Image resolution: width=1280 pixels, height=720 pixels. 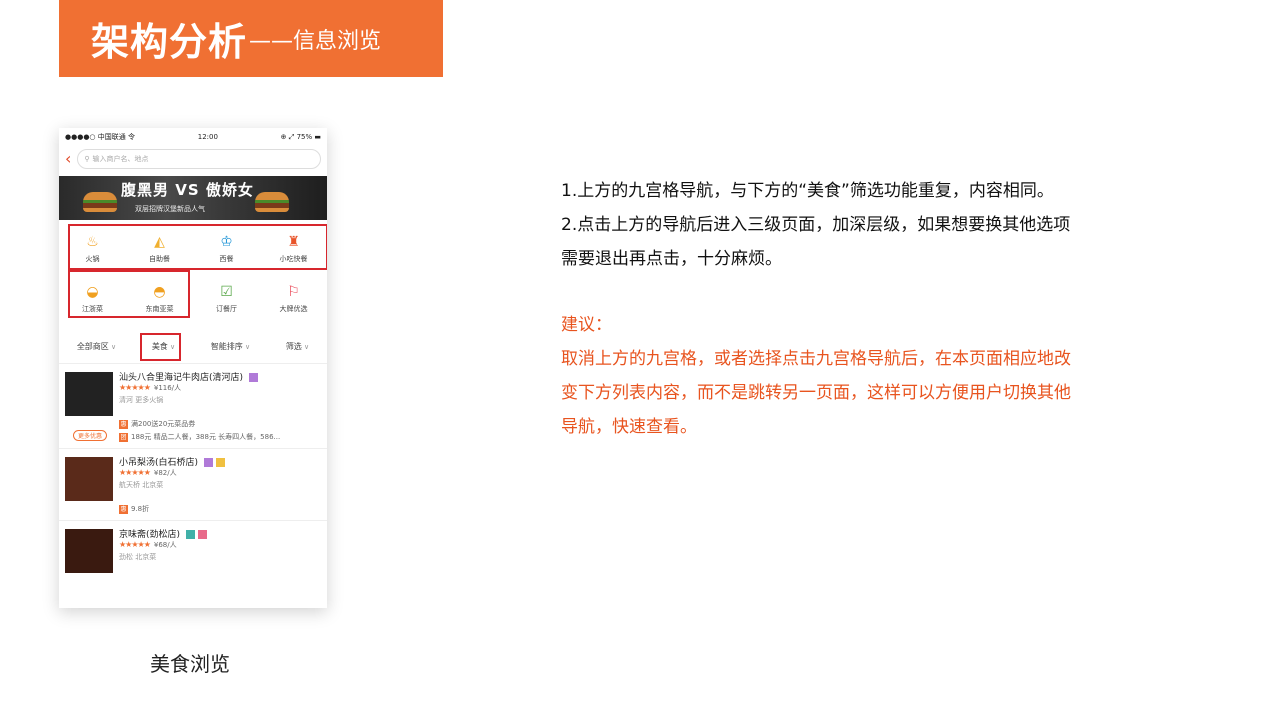 What do you see at coordinates (226, 309) in the screenshot?
I see `category-label: 订餐厅` at bounding box center [226, 309].